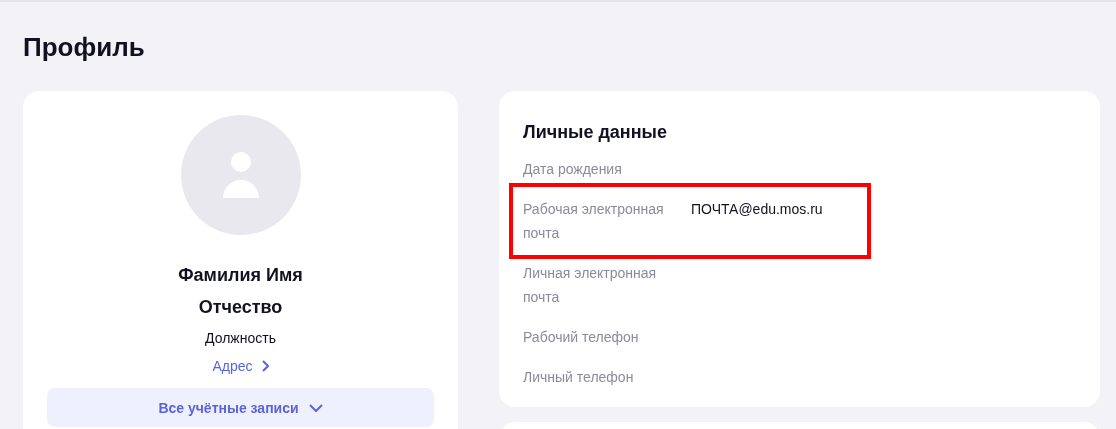 The height and width of the screenshot is (429, 1116). What do you see at coordinates (573, 169) in the screenshot?
I see `field-label: Дата рождения` at bounding box center [573, 169].